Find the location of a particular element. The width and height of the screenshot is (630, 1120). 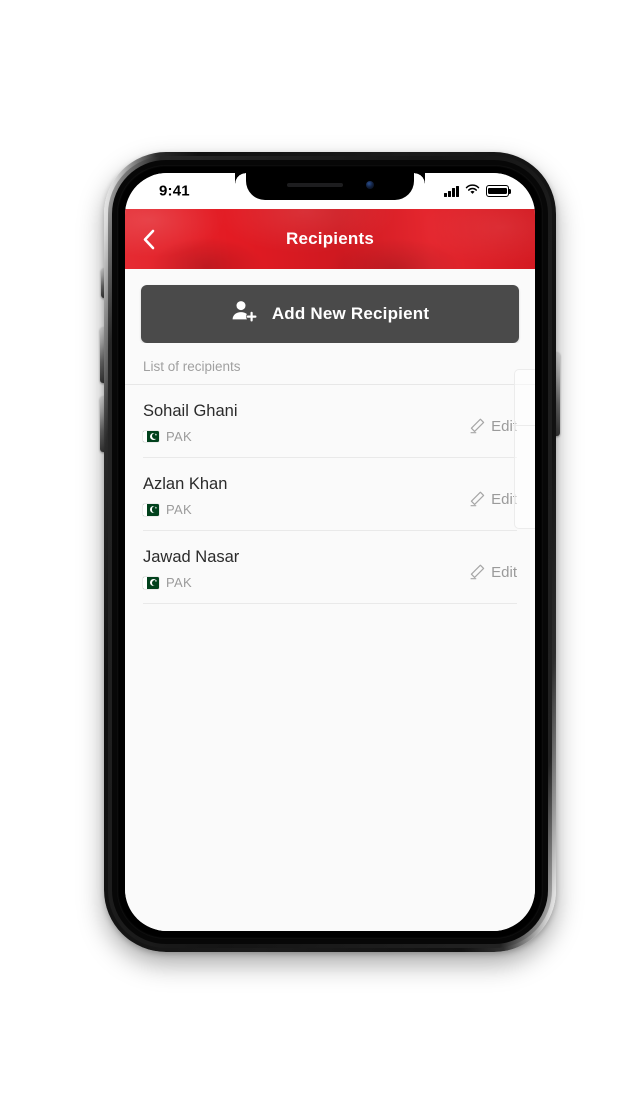

app-header: Recipients is located at coordinates (330, 239).